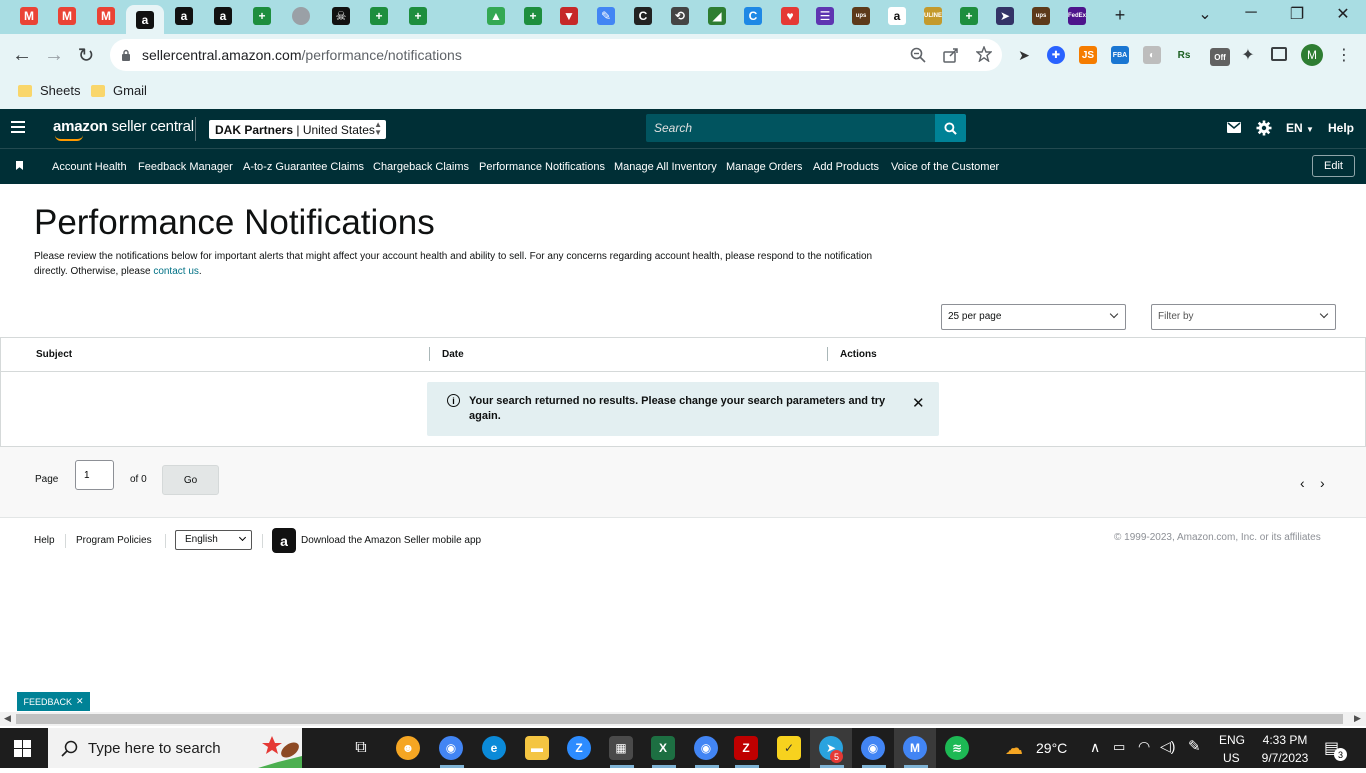 Image resolution: width=1366 pixels, height=773 pixels. What do you see at coordinates (123, 129) in the screenshot?
I see `seller-central-logo: amazon seller central` at bounding box center [123, 129].